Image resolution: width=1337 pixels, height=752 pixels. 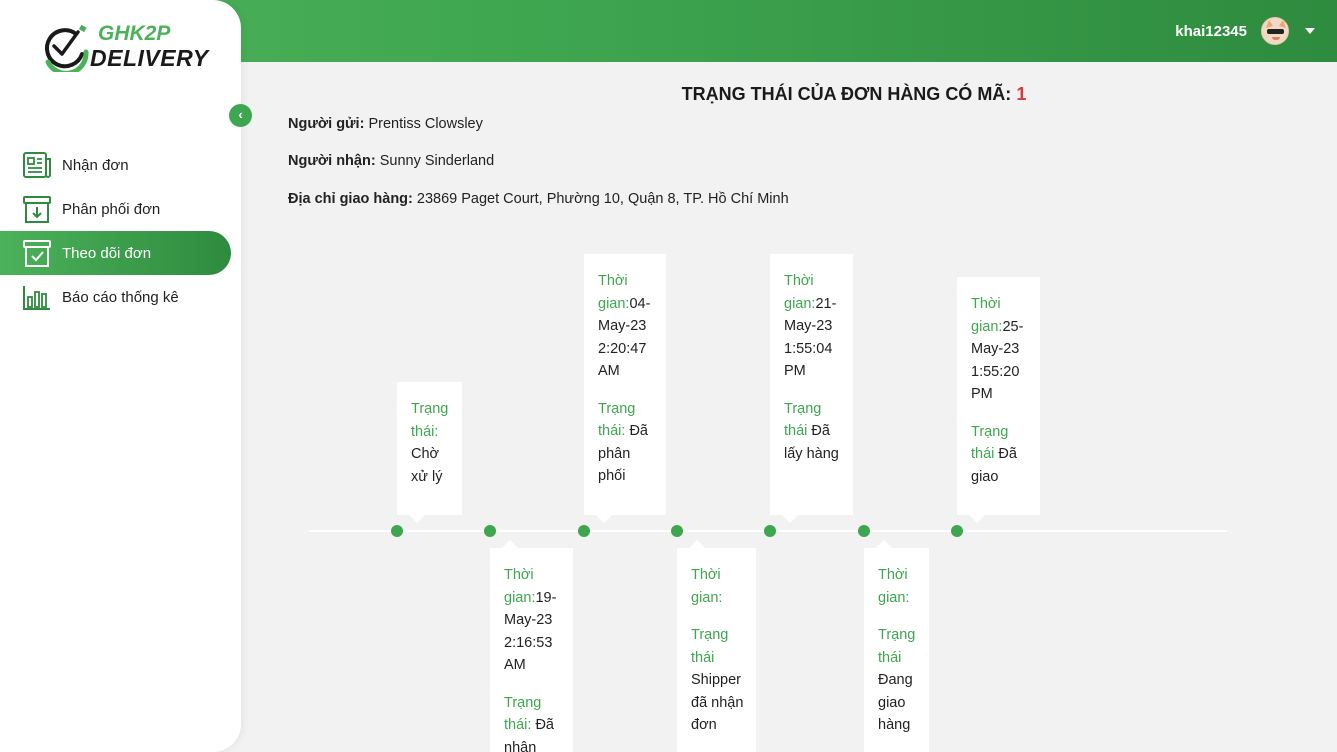 What do you see at coordinates (95, 165) in the screenshot?
I see `sidebar-item-label: Nhận đơn` at bounding box center [95, 165].